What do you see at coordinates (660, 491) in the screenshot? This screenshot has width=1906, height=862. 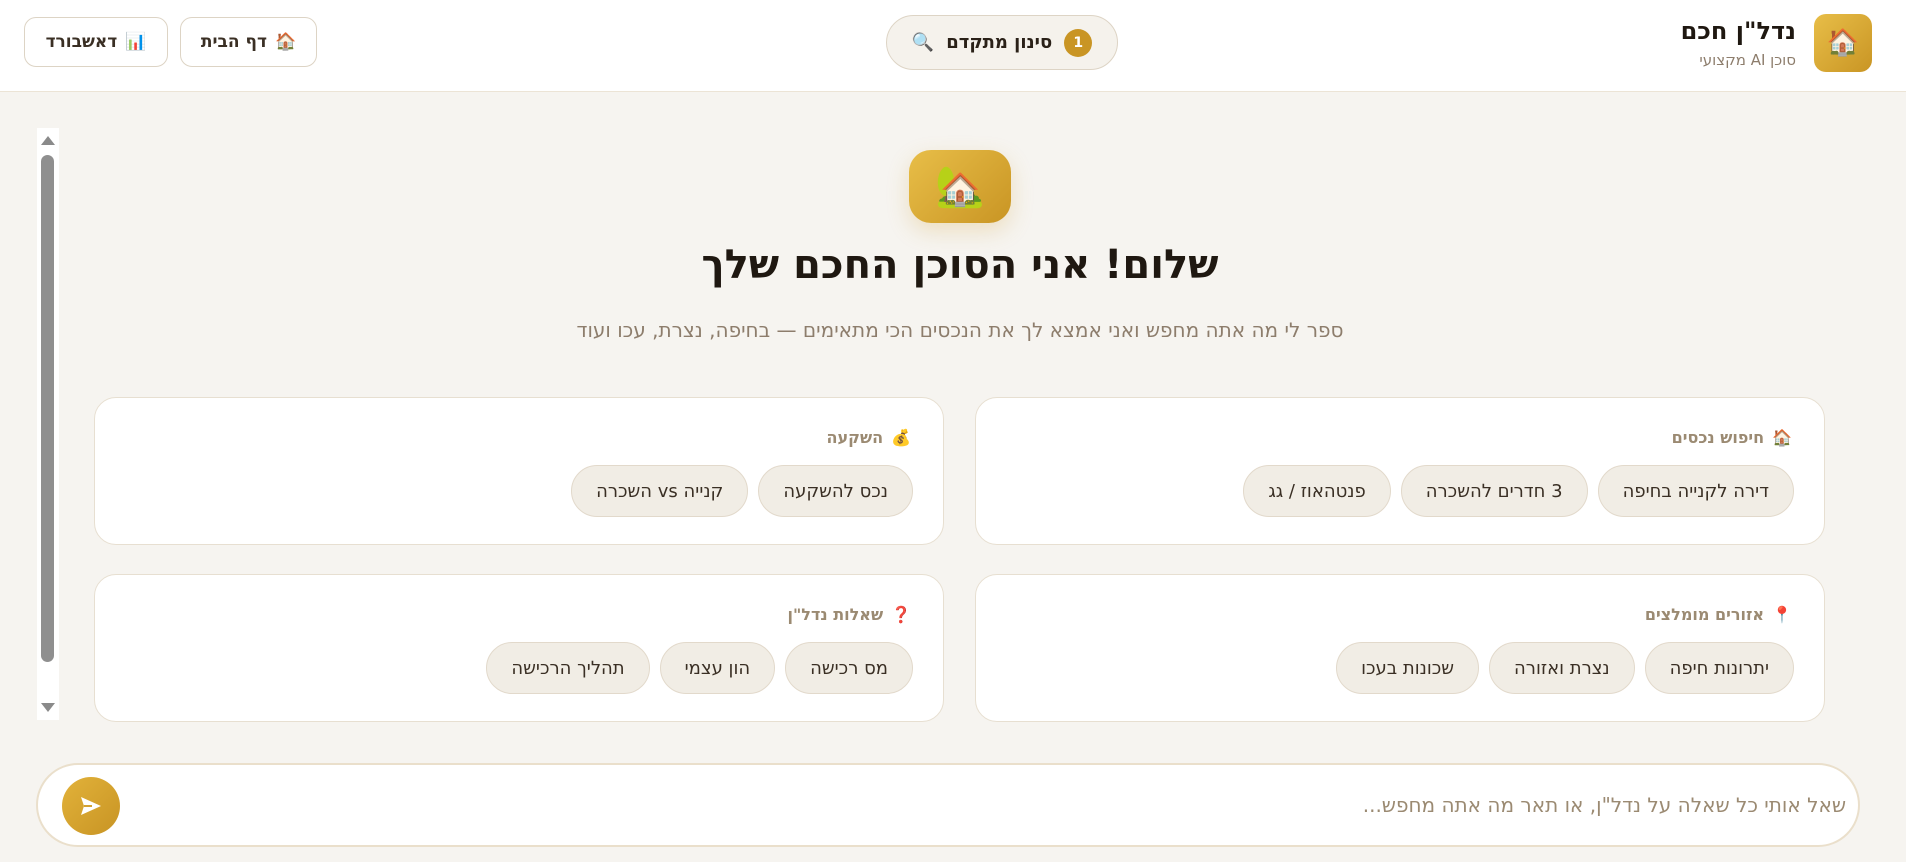 I see `suggestion-chip: קנייה vs השכרה` at bounding box center [660, 491].